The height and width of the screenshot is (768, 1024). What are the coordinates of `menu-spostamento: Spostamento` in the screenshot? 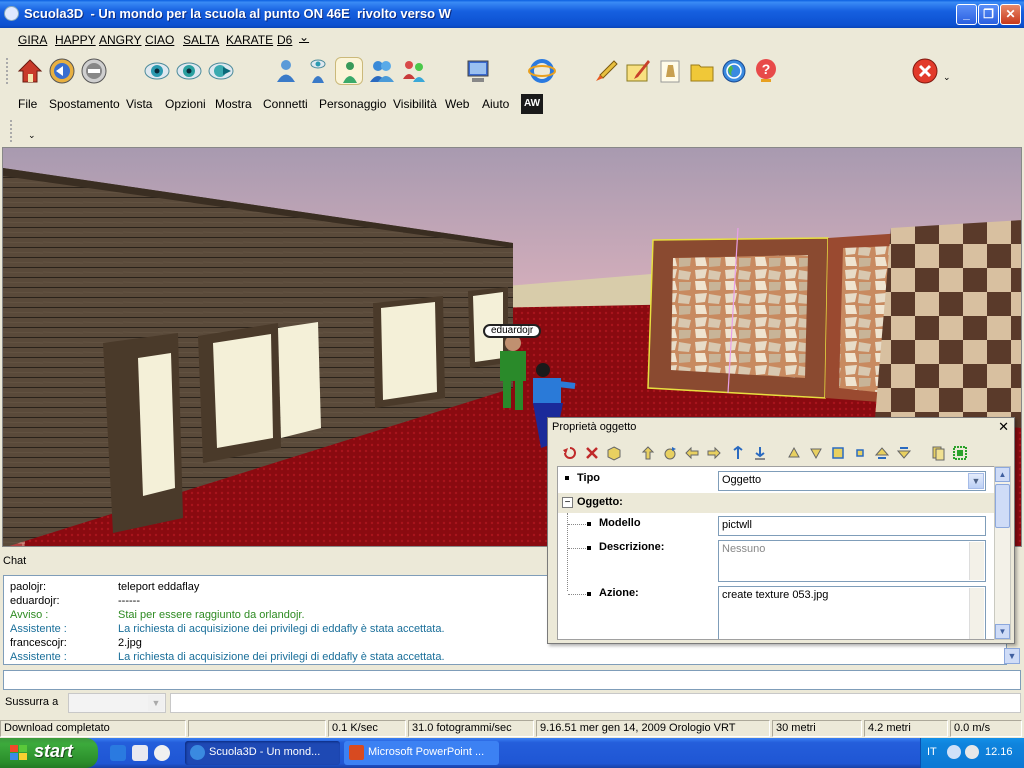 It's located at (84, 104).